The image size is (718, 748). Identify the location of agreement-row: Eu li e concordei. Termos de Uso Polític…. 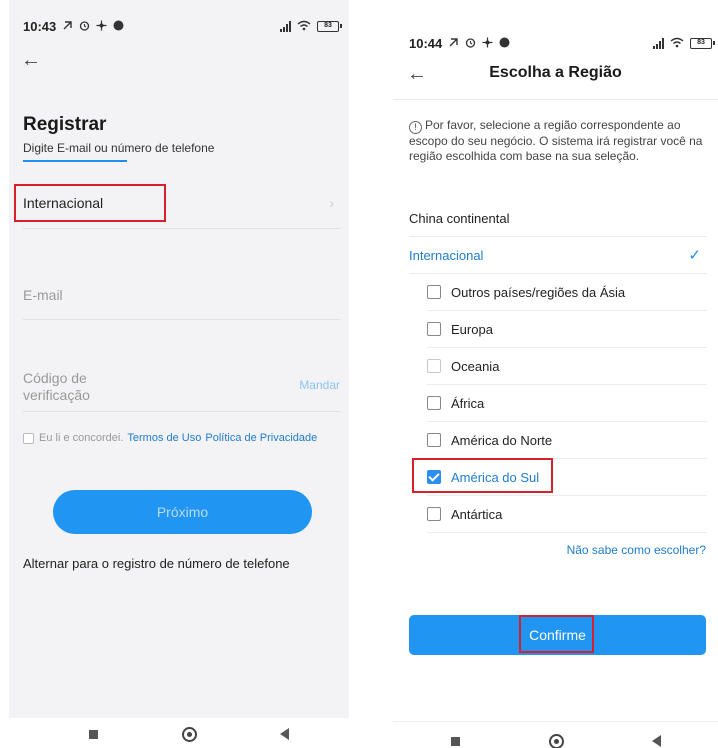
(170, 438).